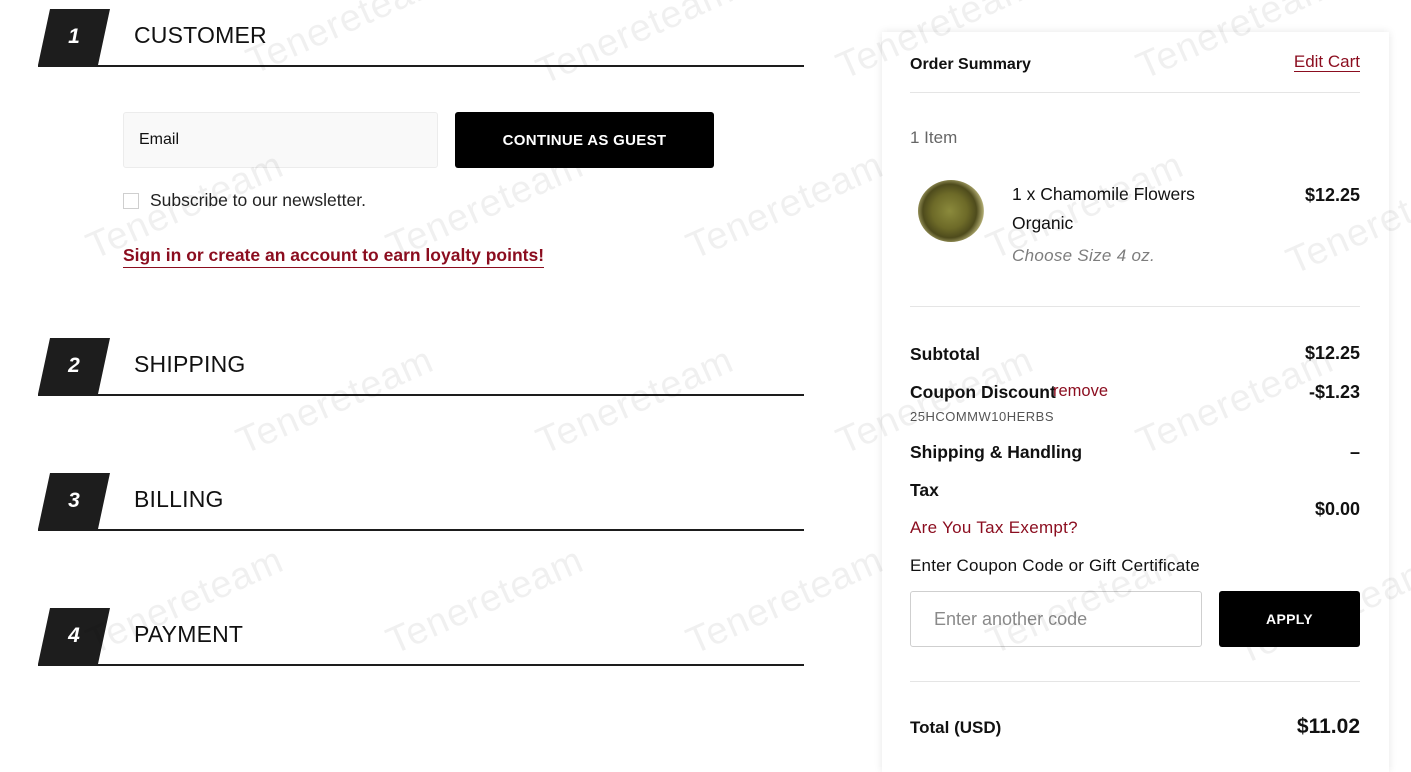 This screenshot has height=772, width=1411. What do you see at coordinates (421, 502) in the screenshot?
I see `step-billing: 3 BILLING` at bounding box center [421, 502].